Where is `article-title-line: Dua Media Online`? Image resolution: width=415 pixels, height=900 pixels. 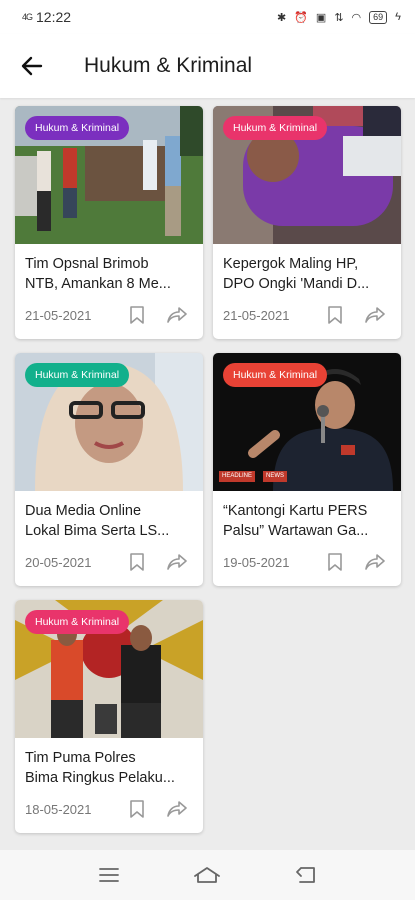
article-title-line: Dua Media Online is located at coordinates (83, 511).